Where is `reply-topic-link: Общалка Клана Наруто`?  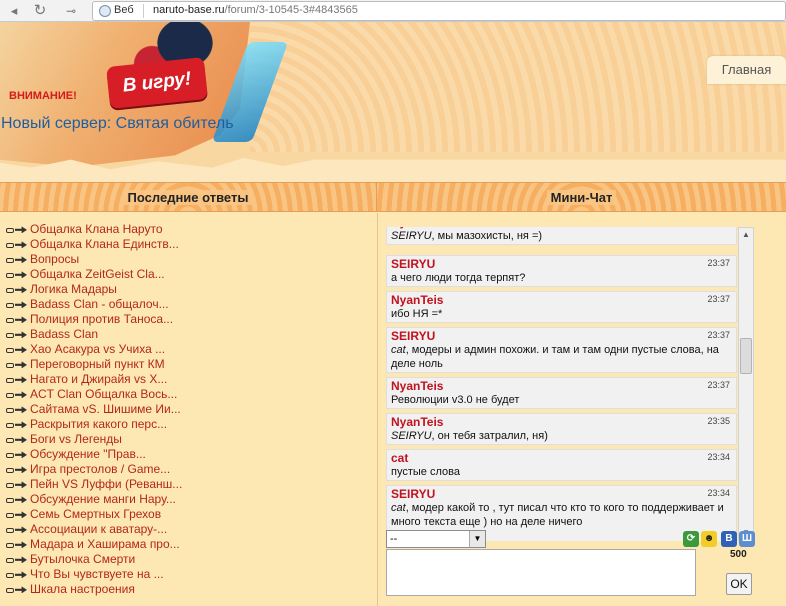
reply-topic-link: Общалка Клана Наруто is located at coordinates (96, 229).